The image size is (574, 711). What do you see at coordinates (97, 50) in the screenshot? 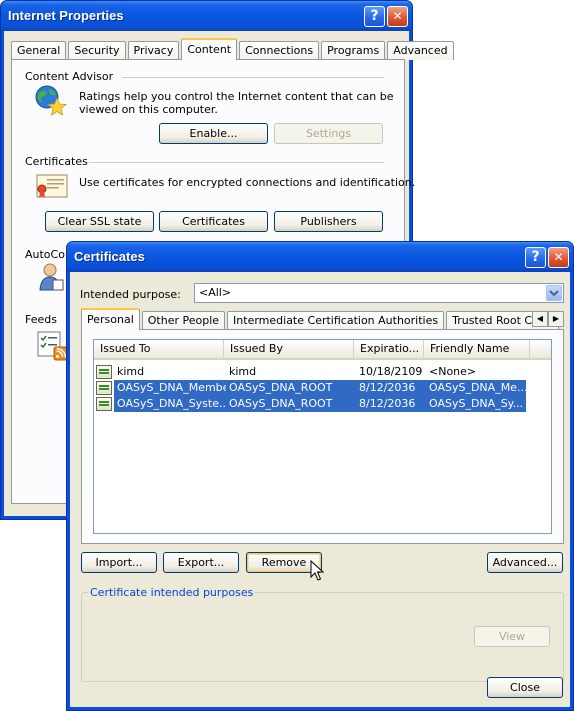
I see `tab-security: Security` at bounding box center [97, 50].